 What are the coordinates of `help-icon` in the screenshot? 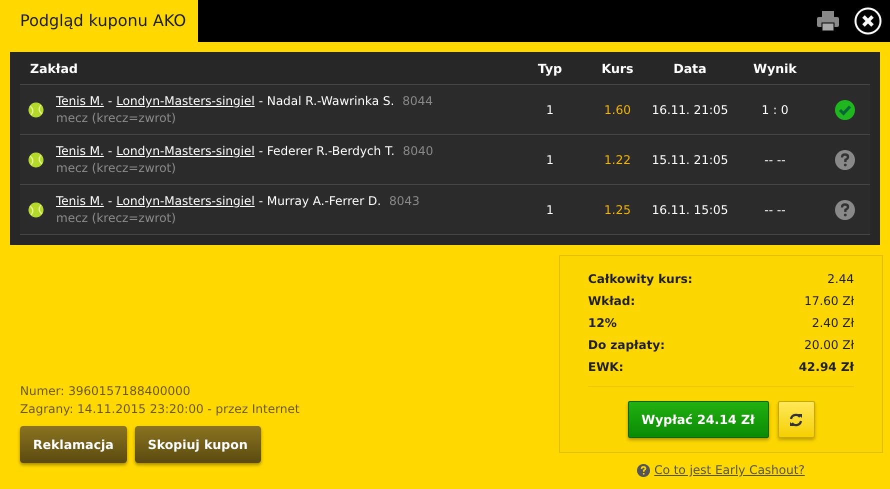 It's located at (643, 470).